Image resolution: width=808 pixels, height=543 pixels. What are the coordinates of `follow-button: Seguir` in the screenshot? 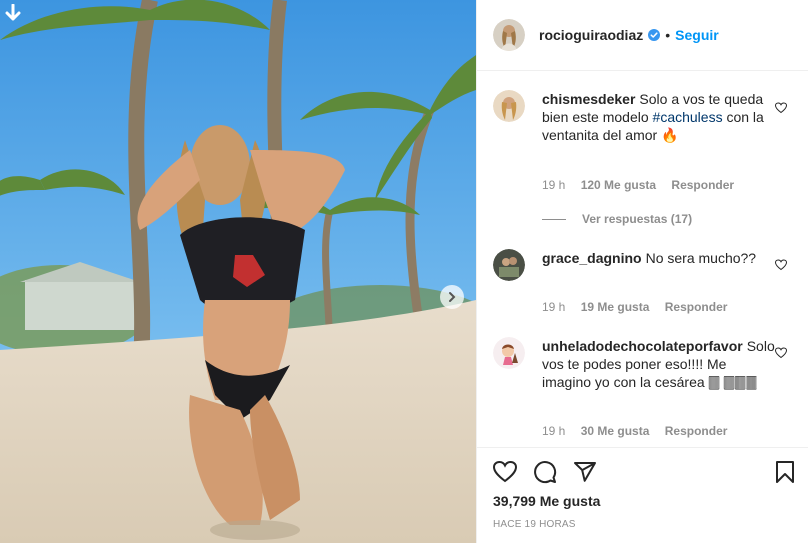 It's located at (697, 35).